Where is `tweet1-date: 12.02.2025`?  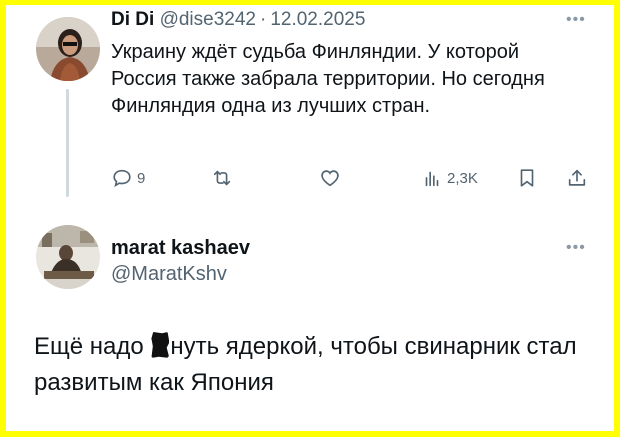 tweet1-date: 12.02.2025 is located at coordinates (317, 19).